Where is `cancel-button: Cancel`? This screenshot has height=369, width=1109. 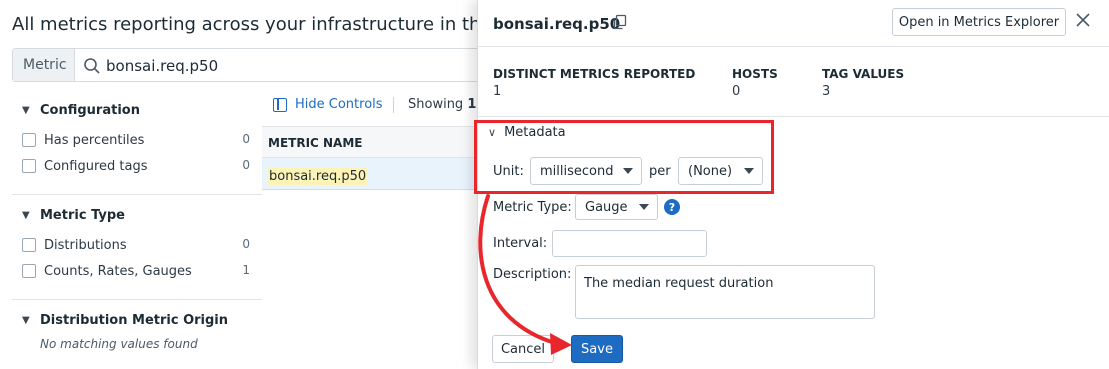
cancel-button: Cancel is located at coordinates (523, 349).